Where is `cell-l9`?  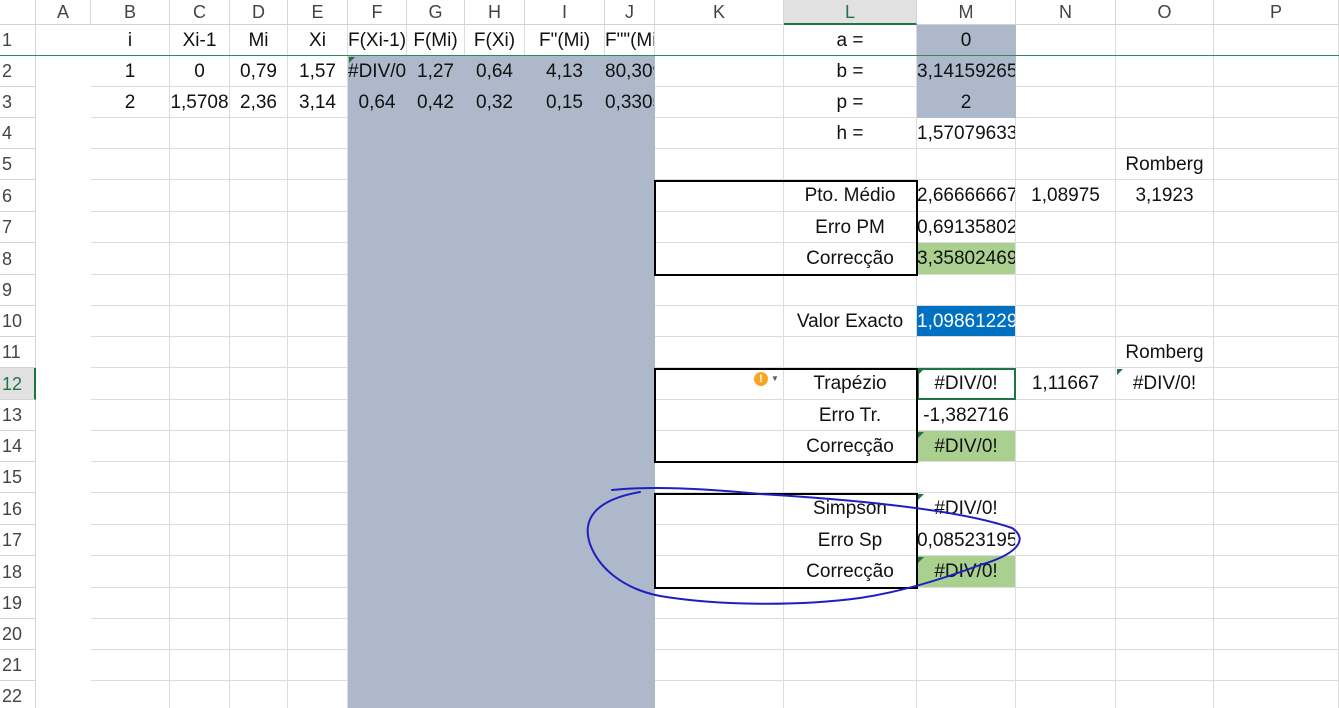
cell-l9 is located at coordinates (966, 290).